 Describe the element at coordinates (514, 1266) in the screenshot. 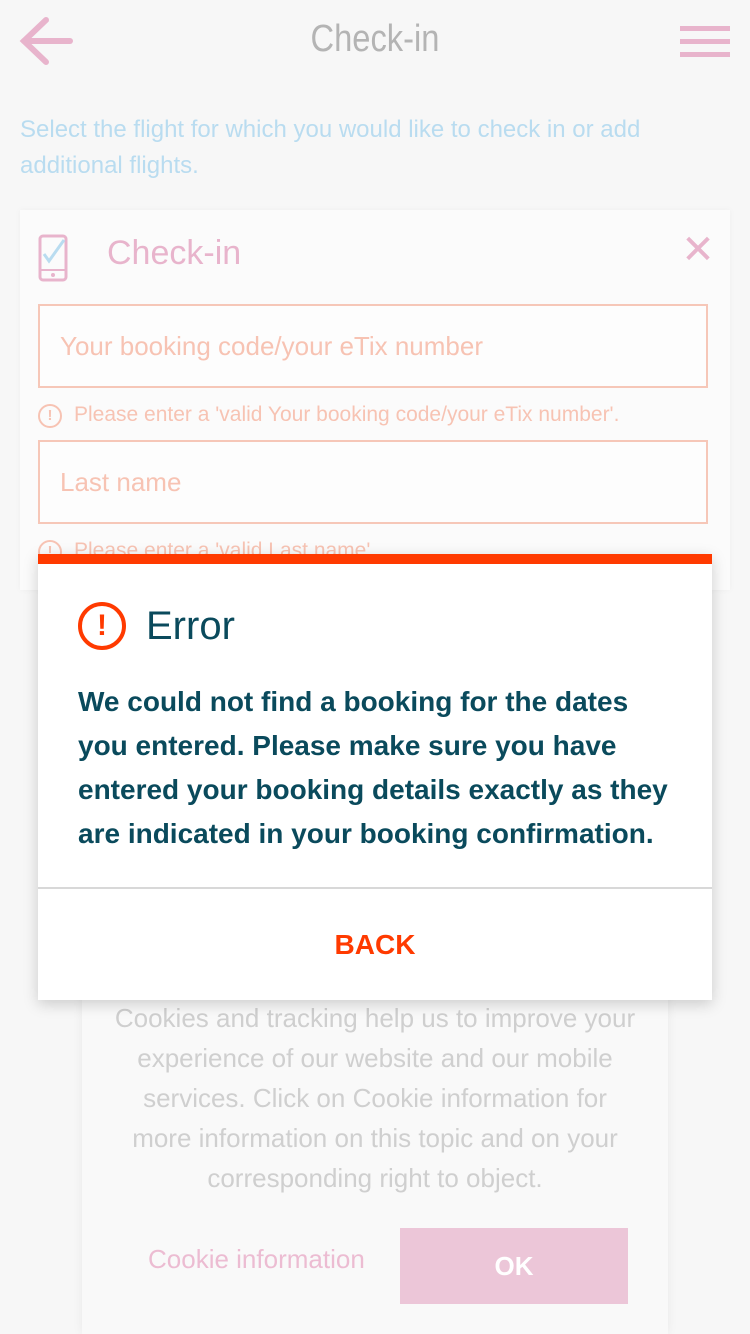

I see `cookie-ok-button: OK` at that location.